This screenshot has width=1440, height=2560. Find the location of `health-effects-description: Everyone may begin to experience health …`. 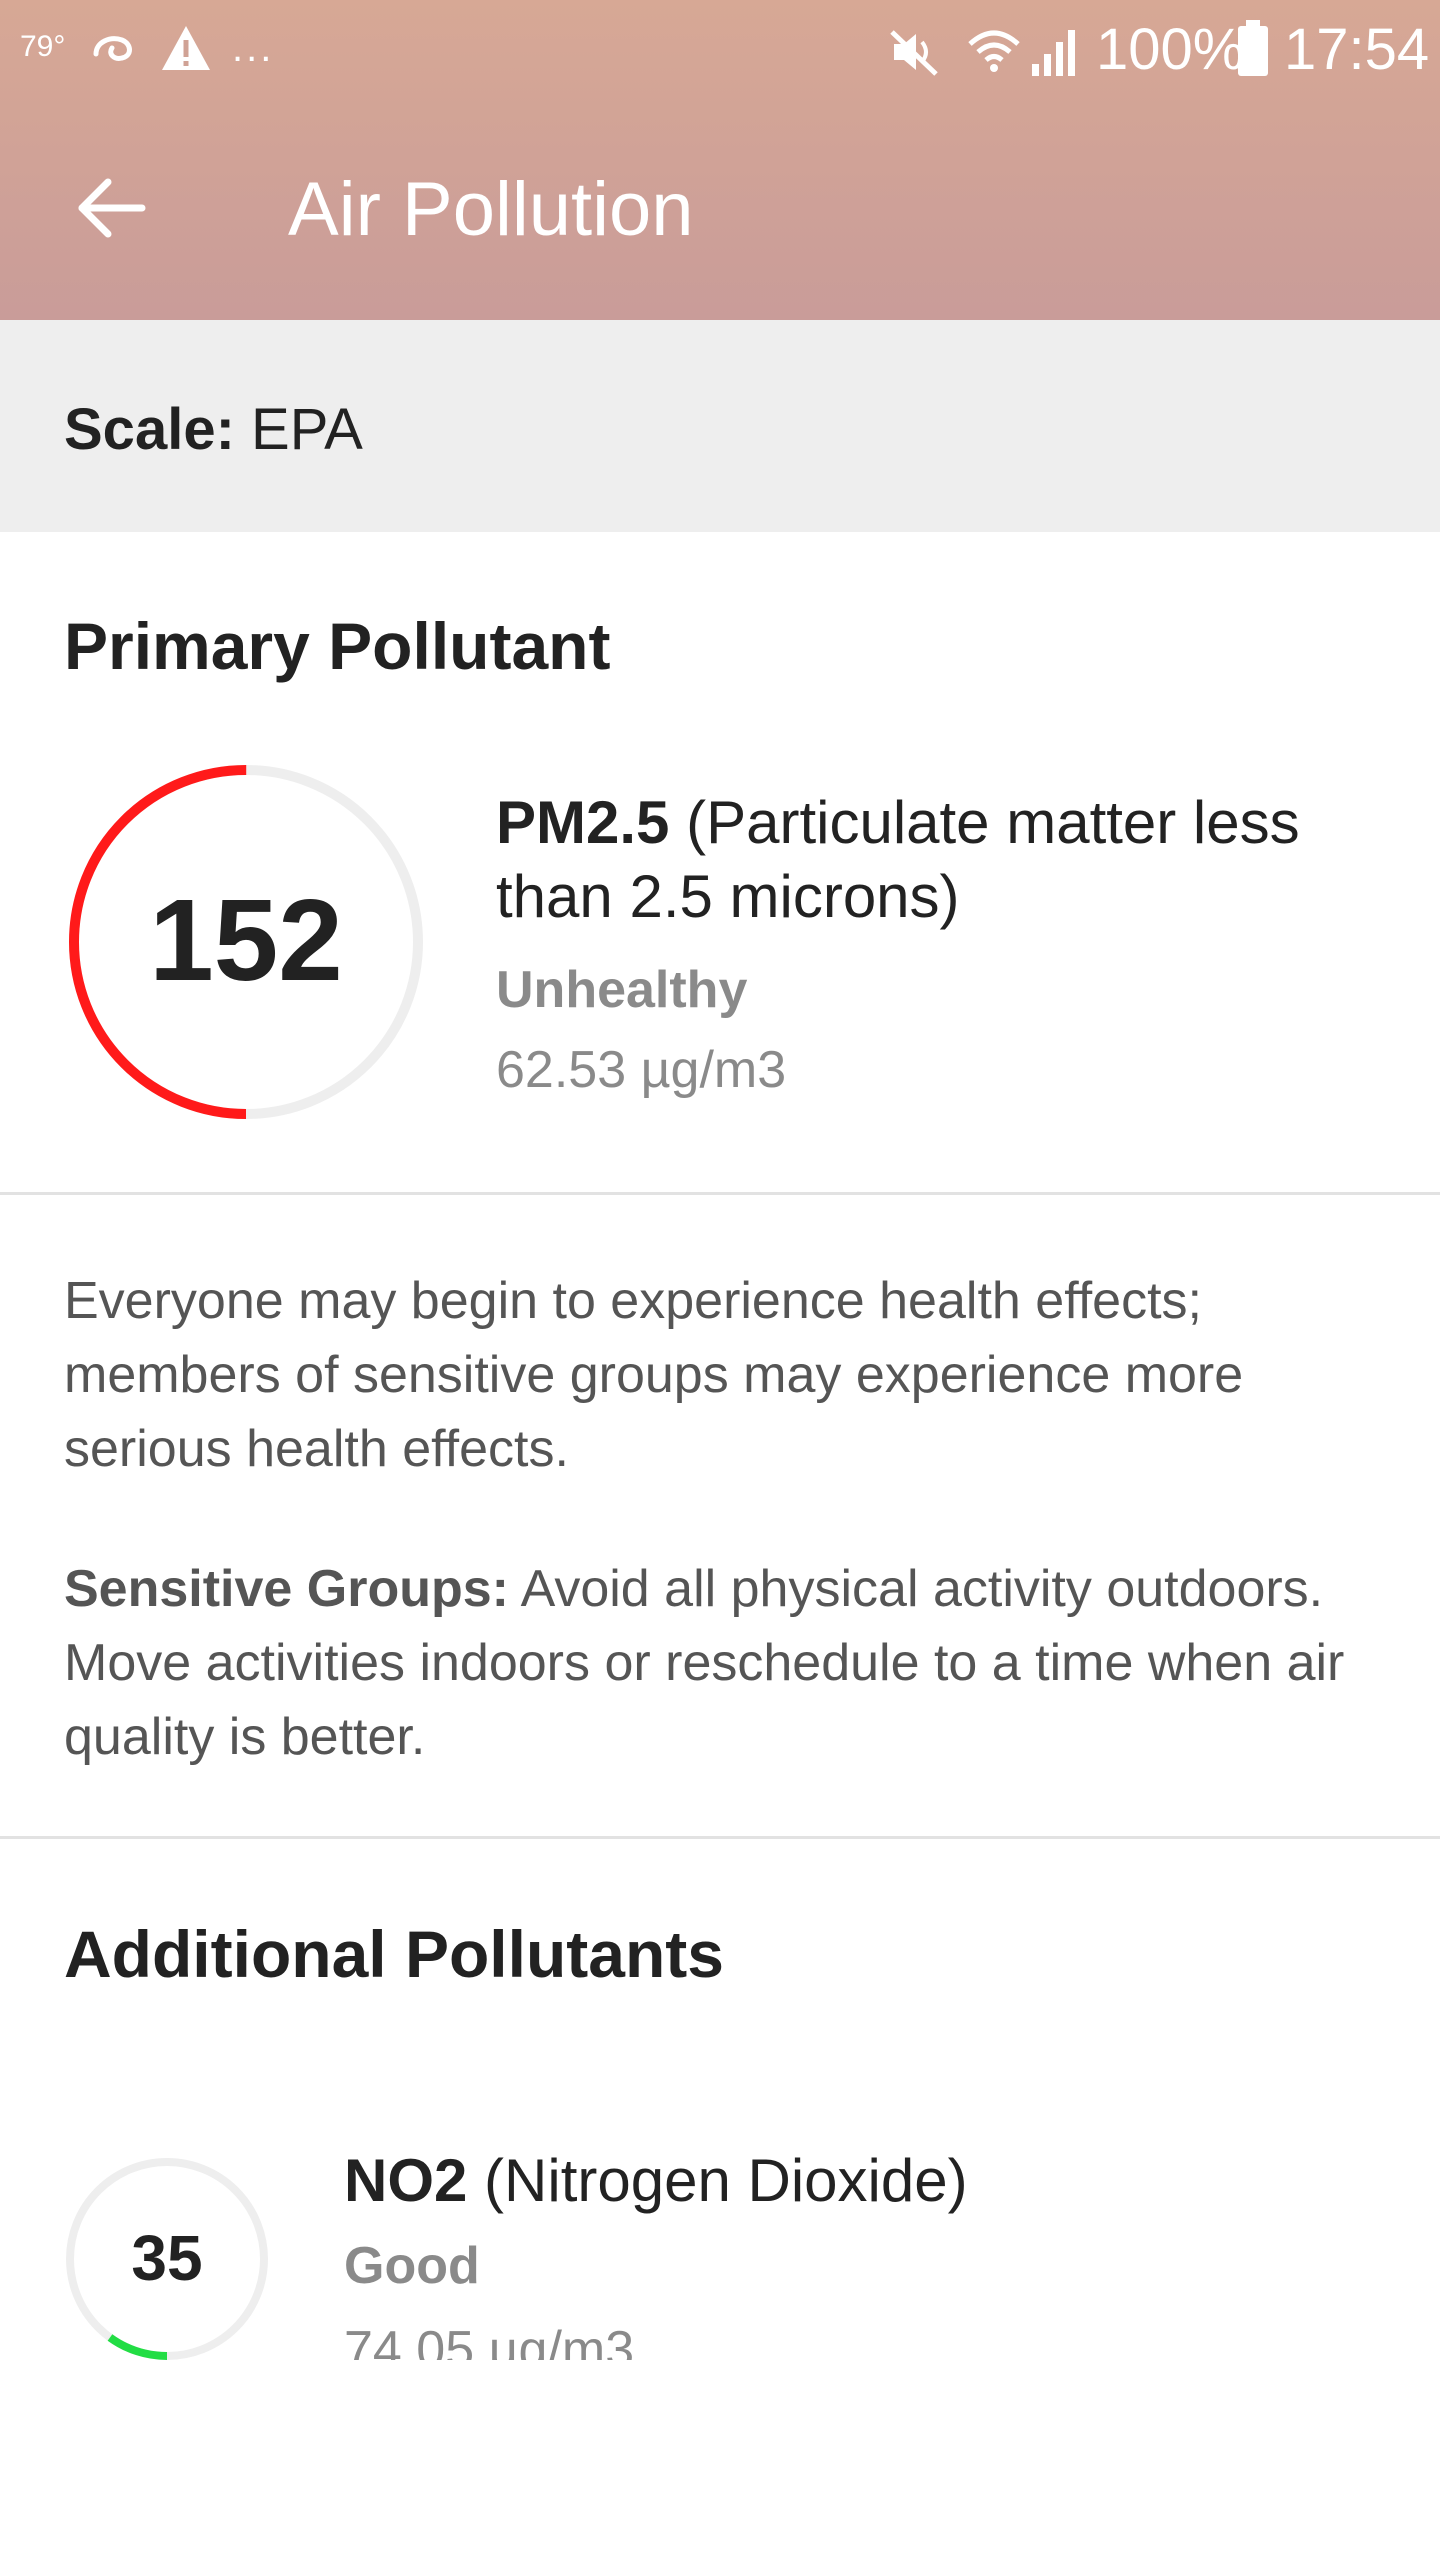

health-effects-description: Everyone may begin to experience health … is located at coordinates (654, 1375).